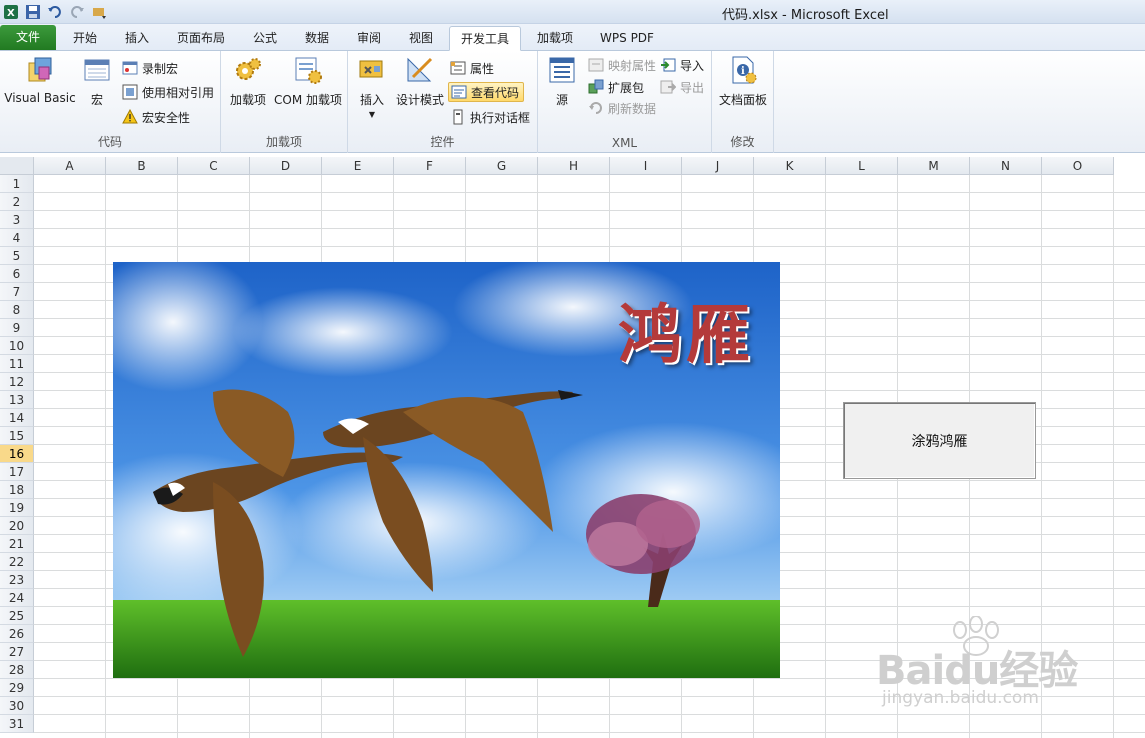  What do you see at coordinates (70, 166) in the screenshot?
I see `column-header: A` at bounding box center [70, 166].